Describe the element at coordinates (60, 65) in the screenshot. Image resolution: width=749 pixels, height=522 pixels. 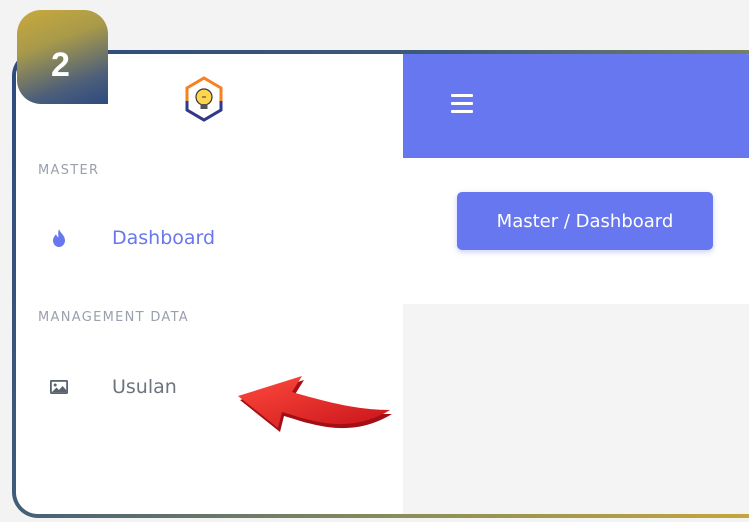
I see `step-number: 2` at that location.